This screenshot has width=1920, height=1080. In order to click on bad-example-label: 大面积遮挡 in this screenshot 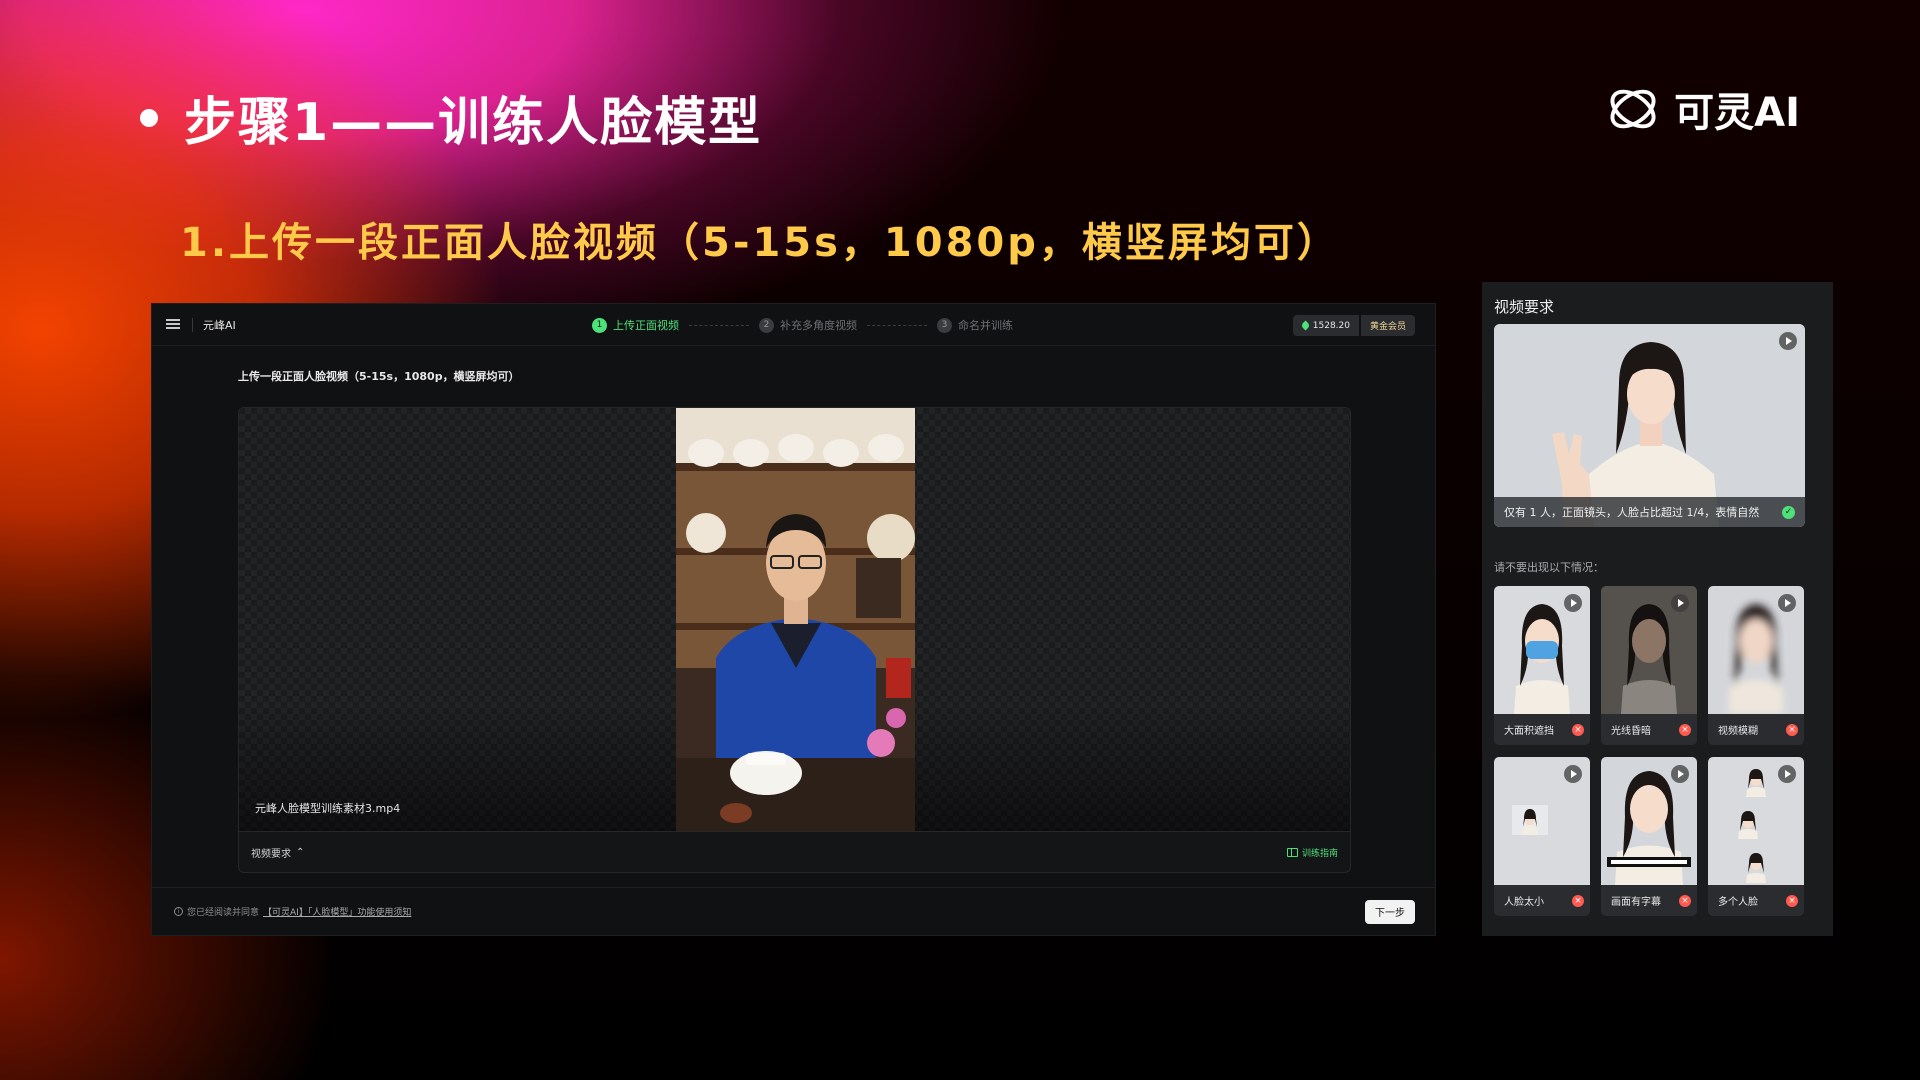, I will do `click(1529, 731)`.